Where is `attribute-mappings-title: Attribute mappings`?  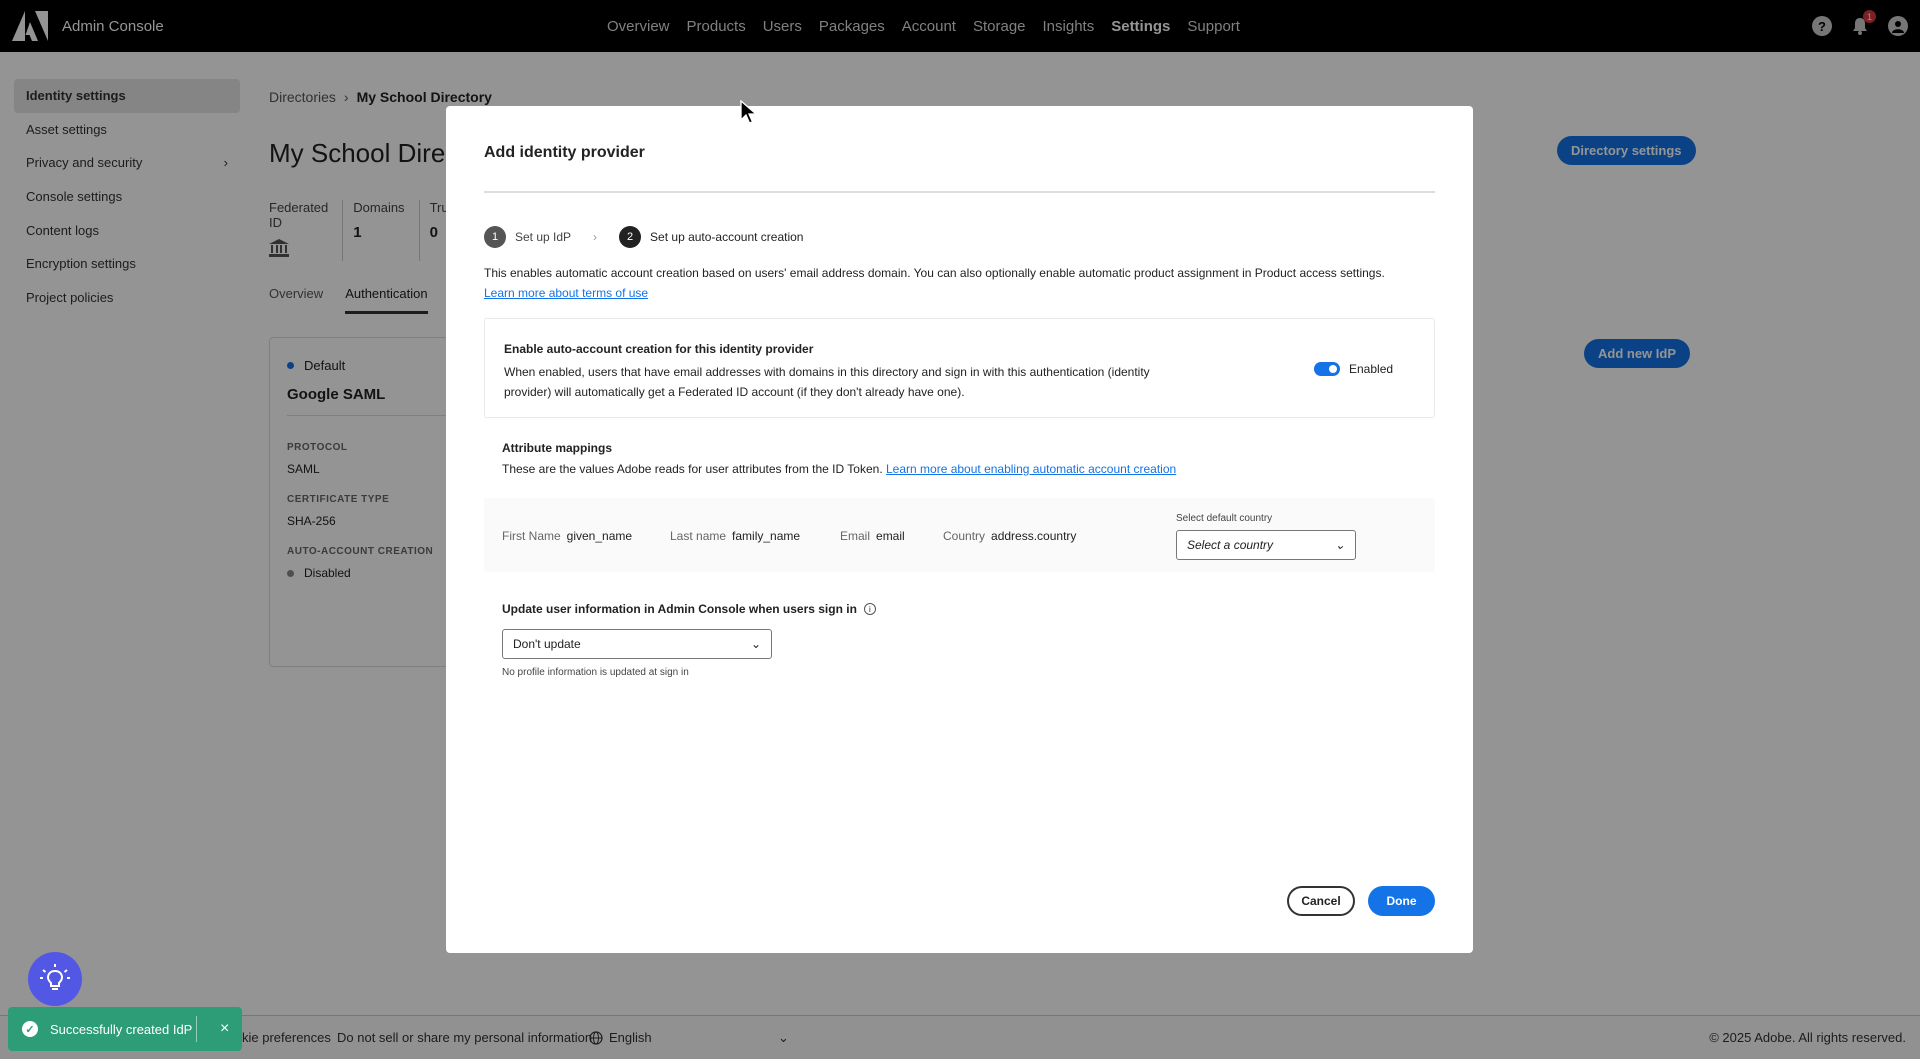 attribute-mappings-title: Attribute mappings is located at coordinates (557, 448).